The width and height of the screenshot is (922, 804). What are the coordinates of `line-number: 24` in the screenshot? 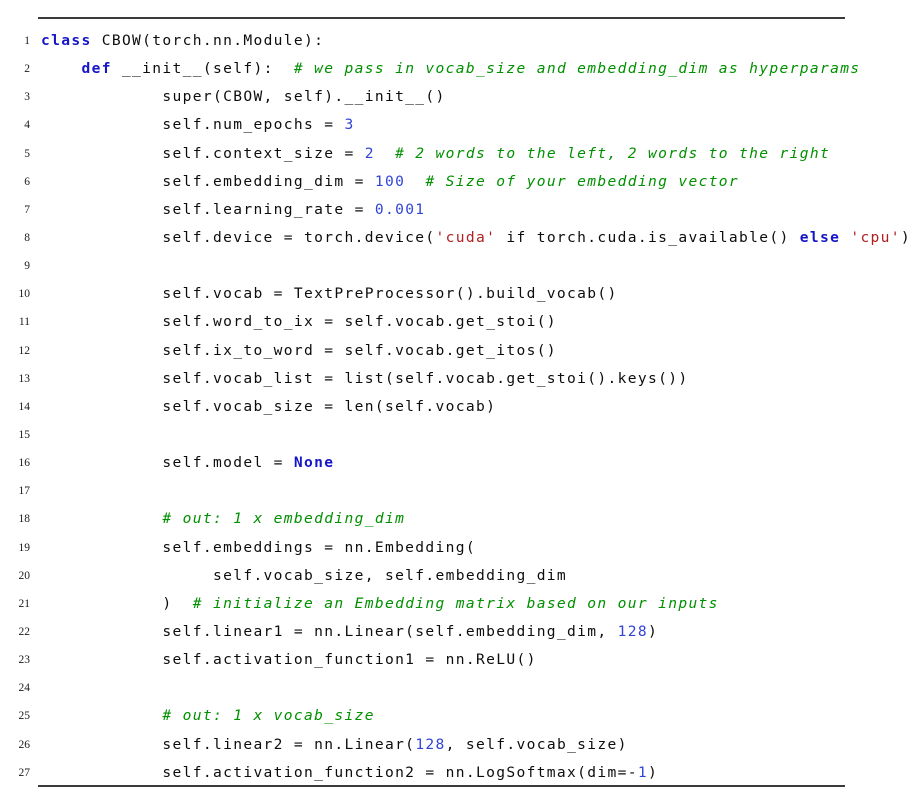 It's located at (24, 688).